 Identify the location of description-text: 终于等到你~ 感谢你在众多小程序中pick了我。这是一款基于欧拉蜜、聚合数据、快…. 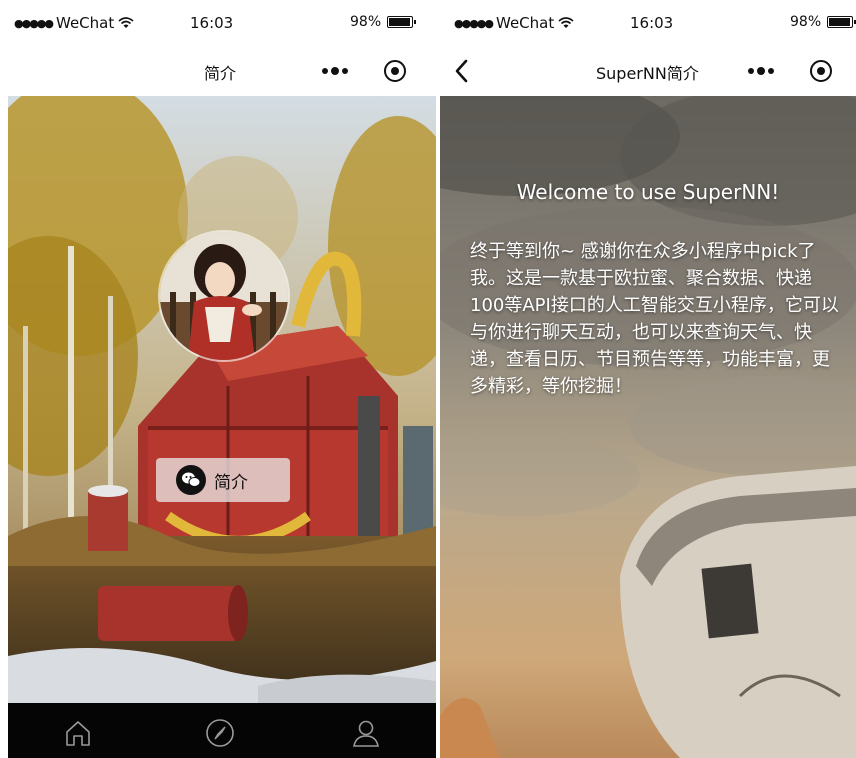
(654, 319).